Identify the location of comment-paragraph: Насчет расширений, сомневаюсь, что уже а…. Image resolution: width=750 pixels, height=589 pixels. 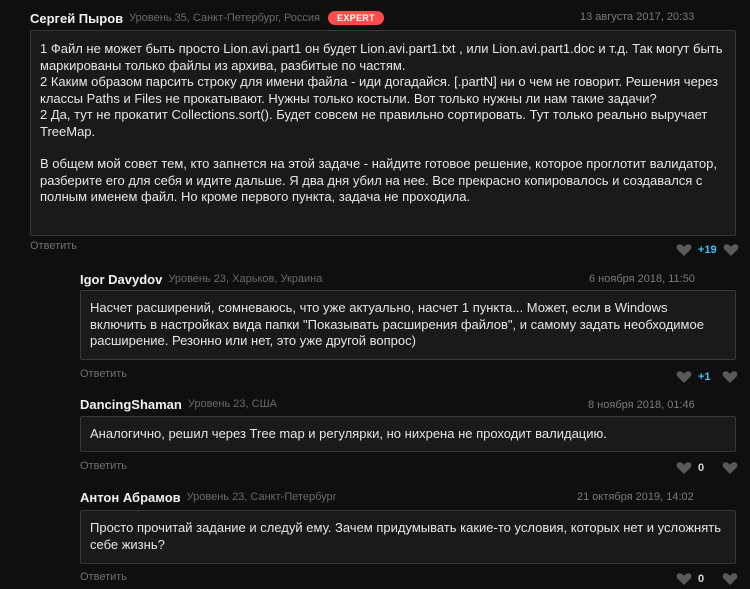
(397, 324).